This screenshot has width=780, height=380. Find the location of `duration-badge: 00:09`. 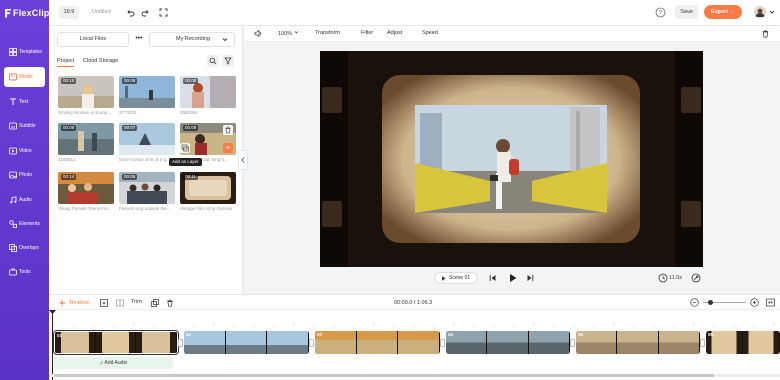

duration-badge: 00:09 is located at coordinates (69, 128).